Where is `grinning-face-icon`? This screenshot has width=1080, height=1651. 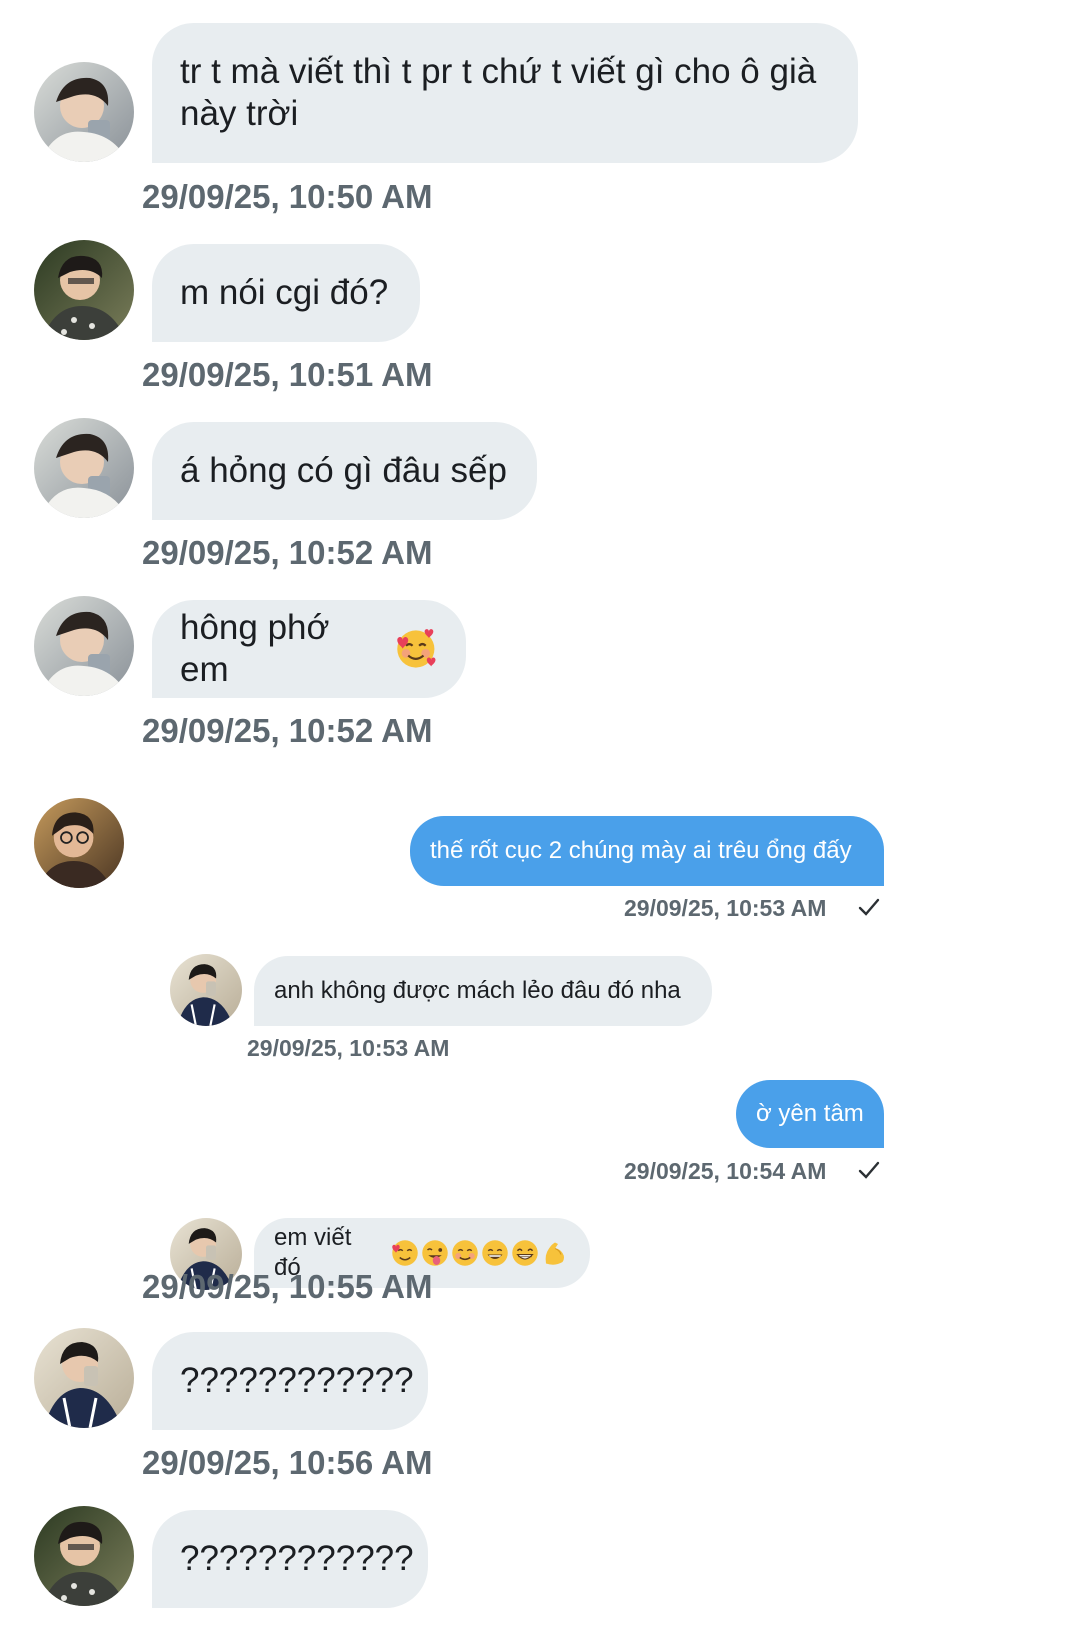 grinning-face-icon is located at coordinates (495, 1253).